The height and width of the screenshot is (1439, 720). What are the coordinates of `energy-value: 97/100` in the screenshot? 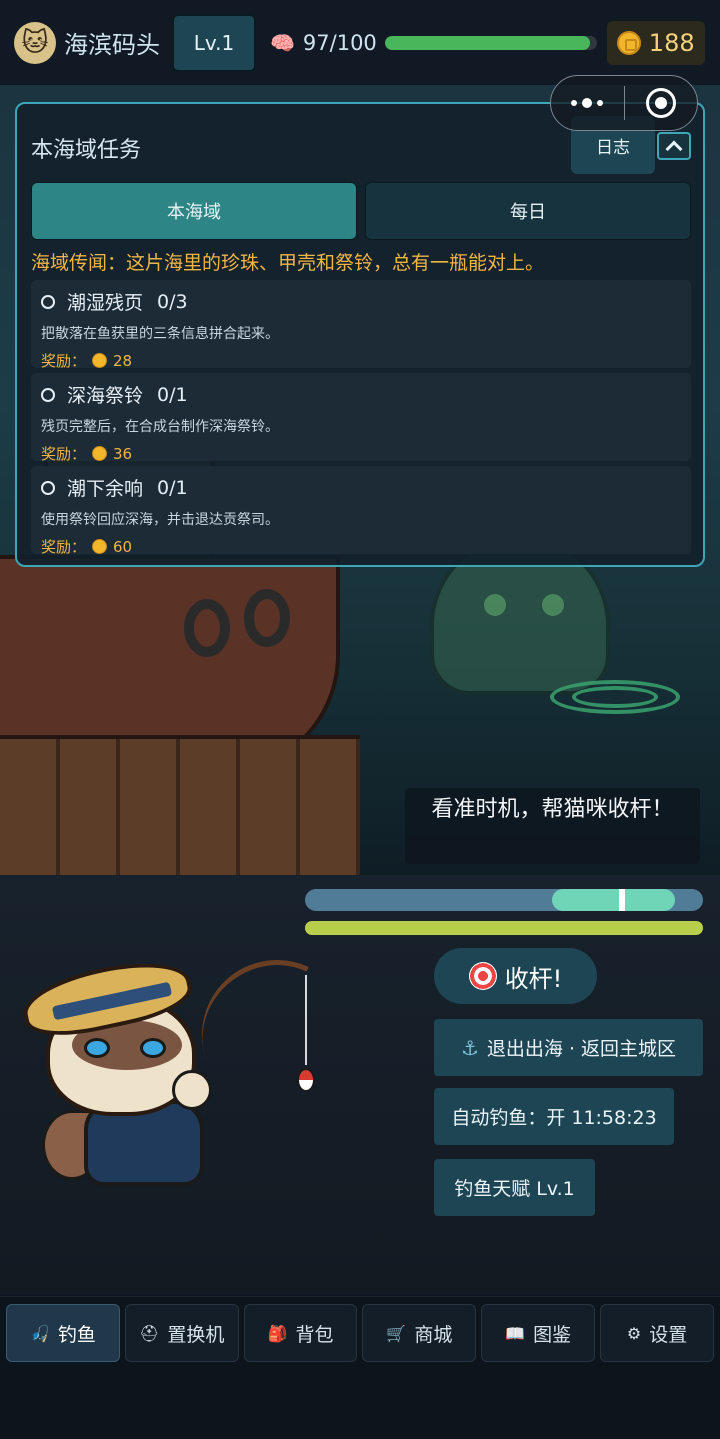 It's located at (339, 42).